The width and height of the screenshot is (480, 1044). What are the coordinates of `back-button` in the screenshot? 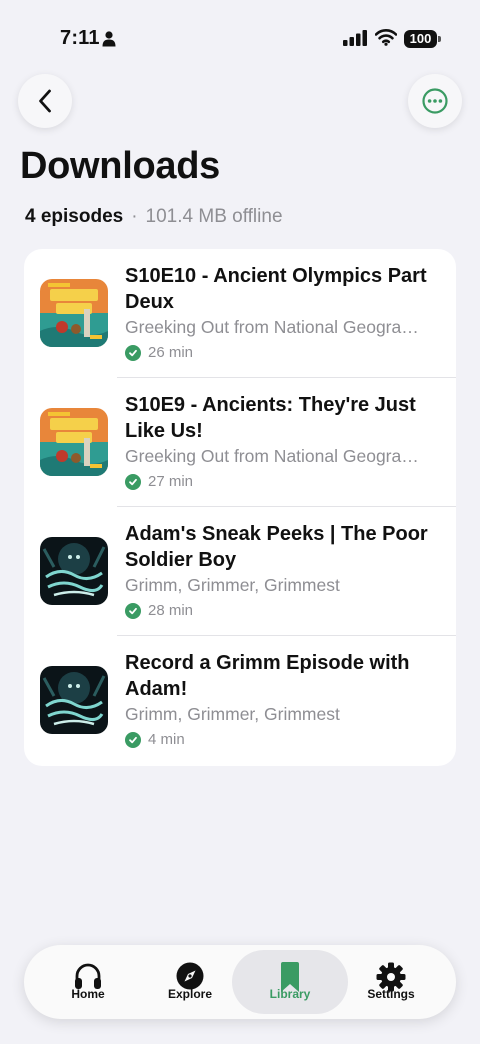 It's located at (45, 101).